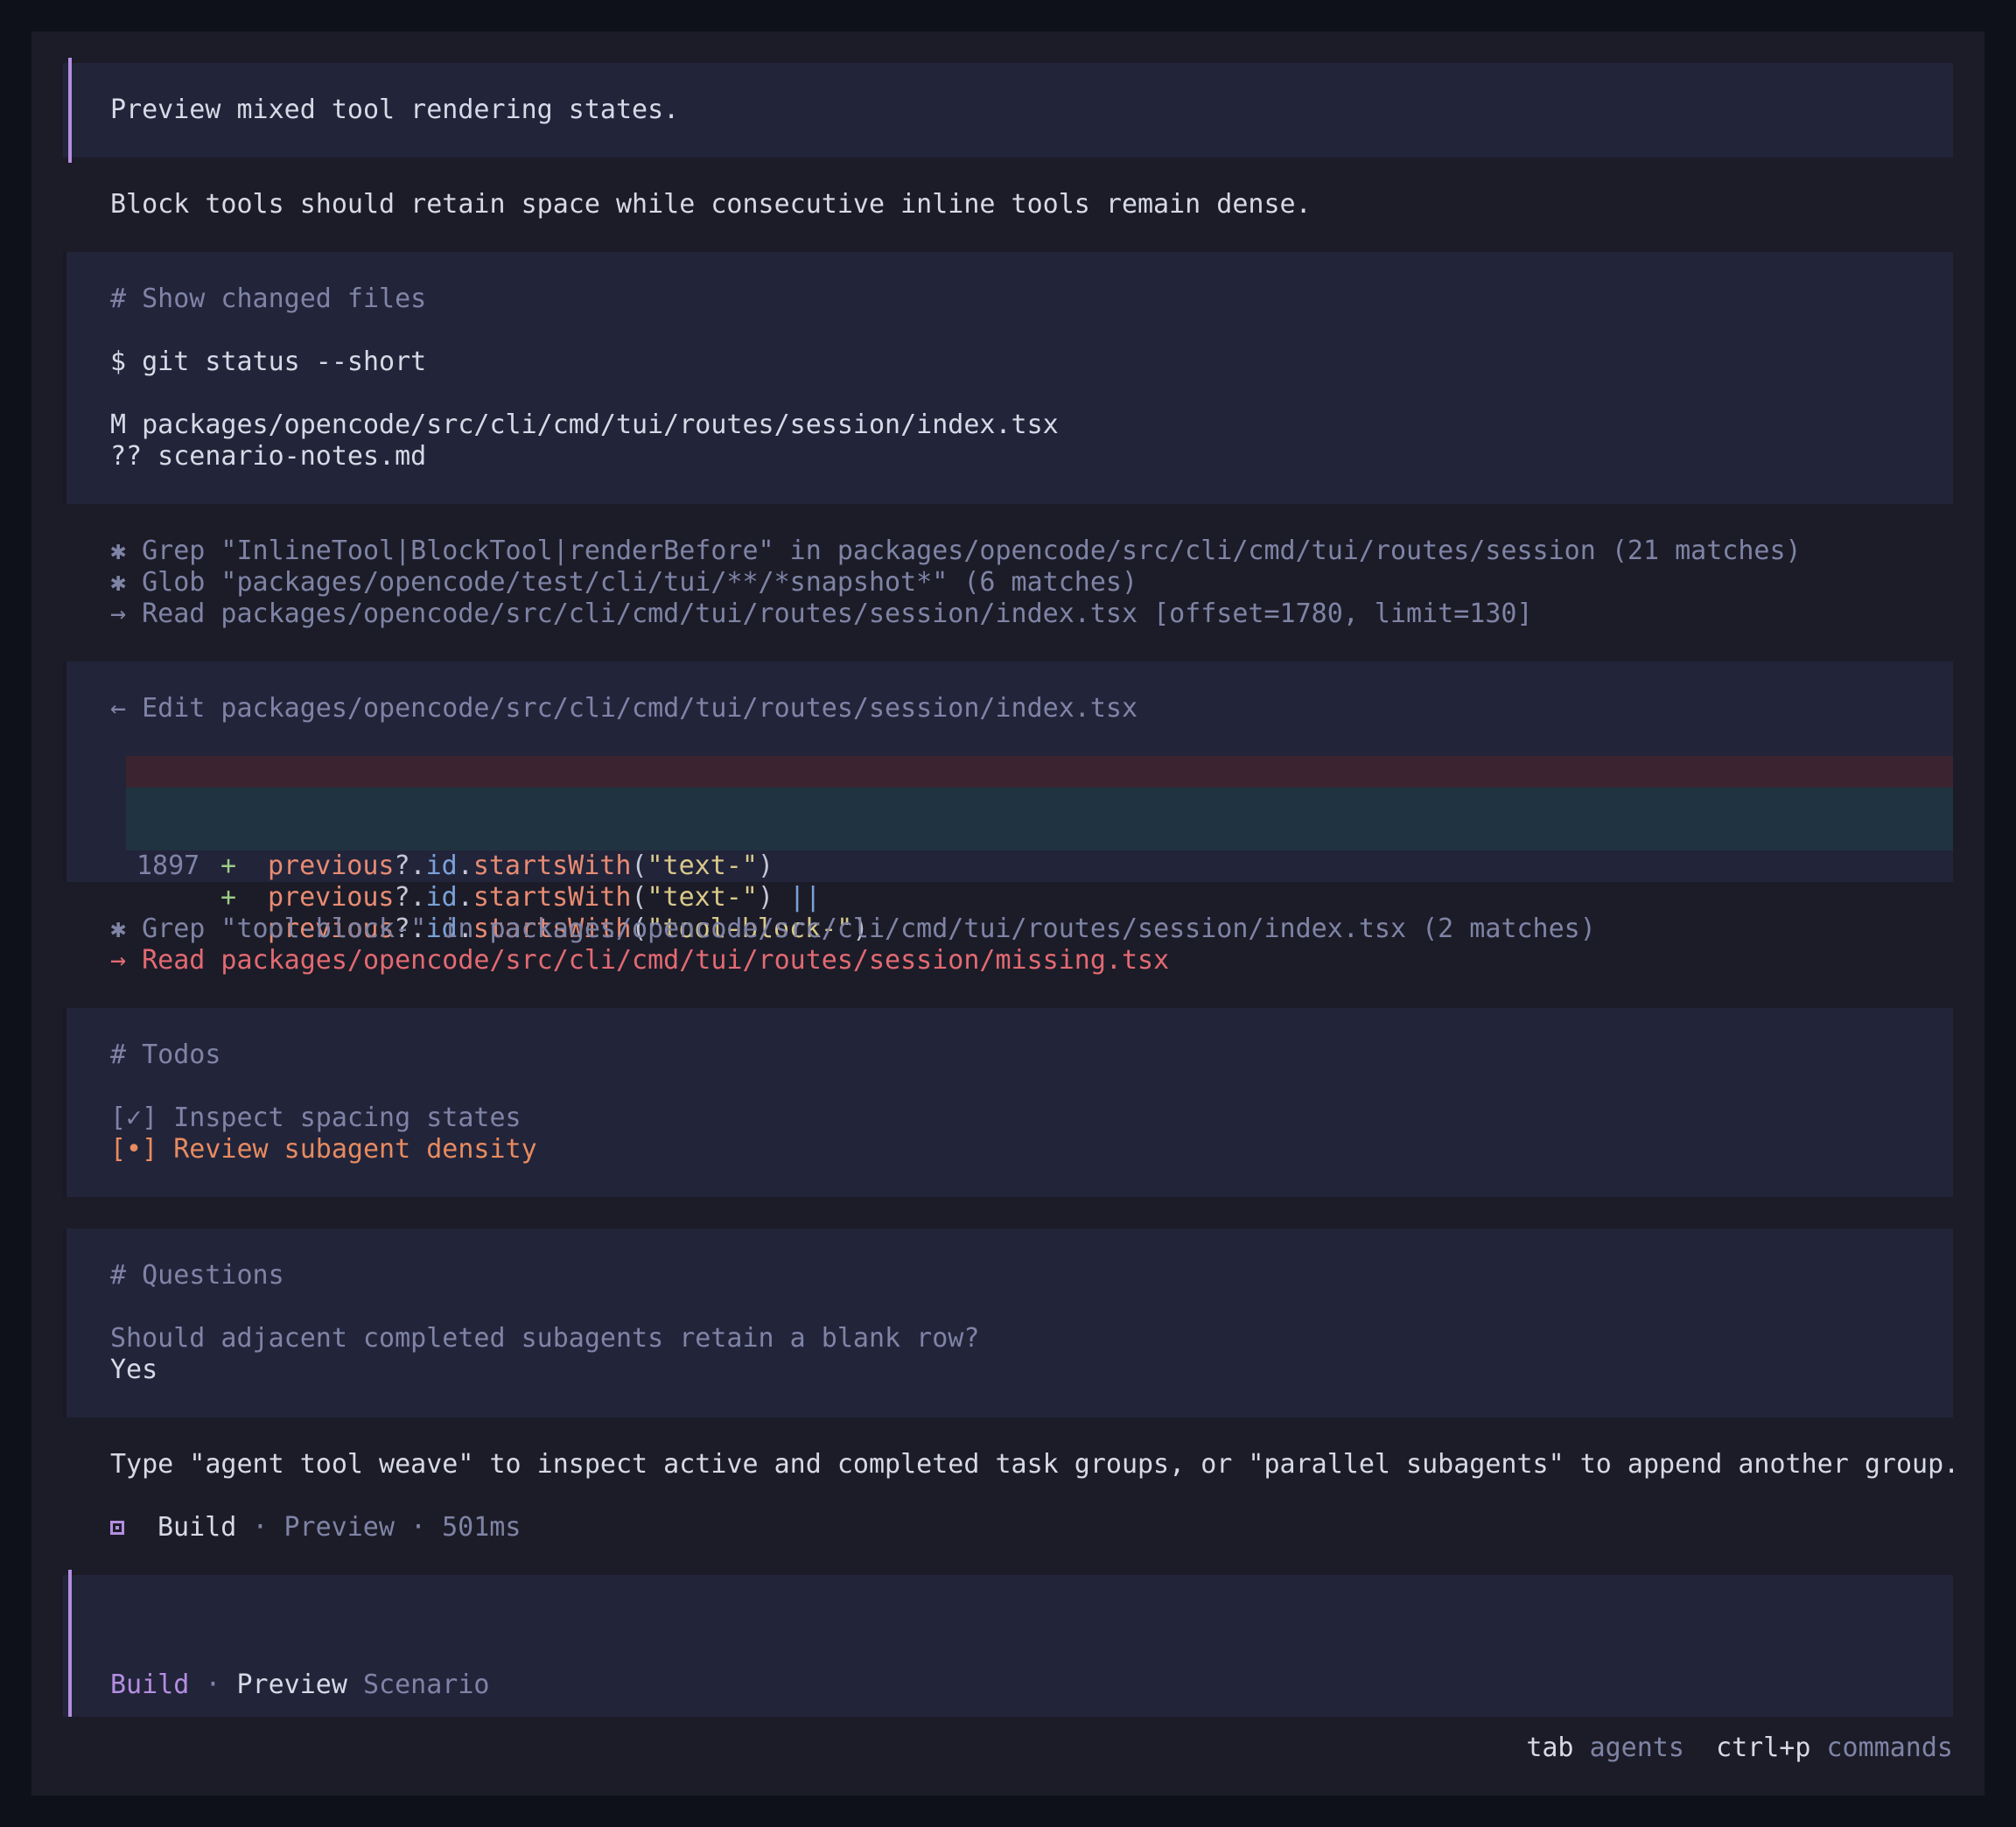 The width and height of the screenshot is (2016, 1827). I want to click on diff-code: previous?.id.startsWith("text-") ||, so click(545, 897).